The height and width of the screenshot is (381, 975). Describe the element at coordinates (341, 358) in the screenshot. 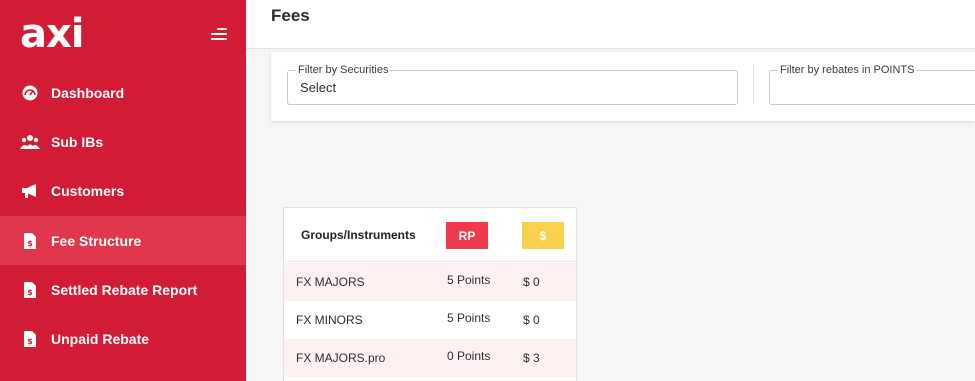

I see `instrument-cell: FX MAJORS.pro` at that location.